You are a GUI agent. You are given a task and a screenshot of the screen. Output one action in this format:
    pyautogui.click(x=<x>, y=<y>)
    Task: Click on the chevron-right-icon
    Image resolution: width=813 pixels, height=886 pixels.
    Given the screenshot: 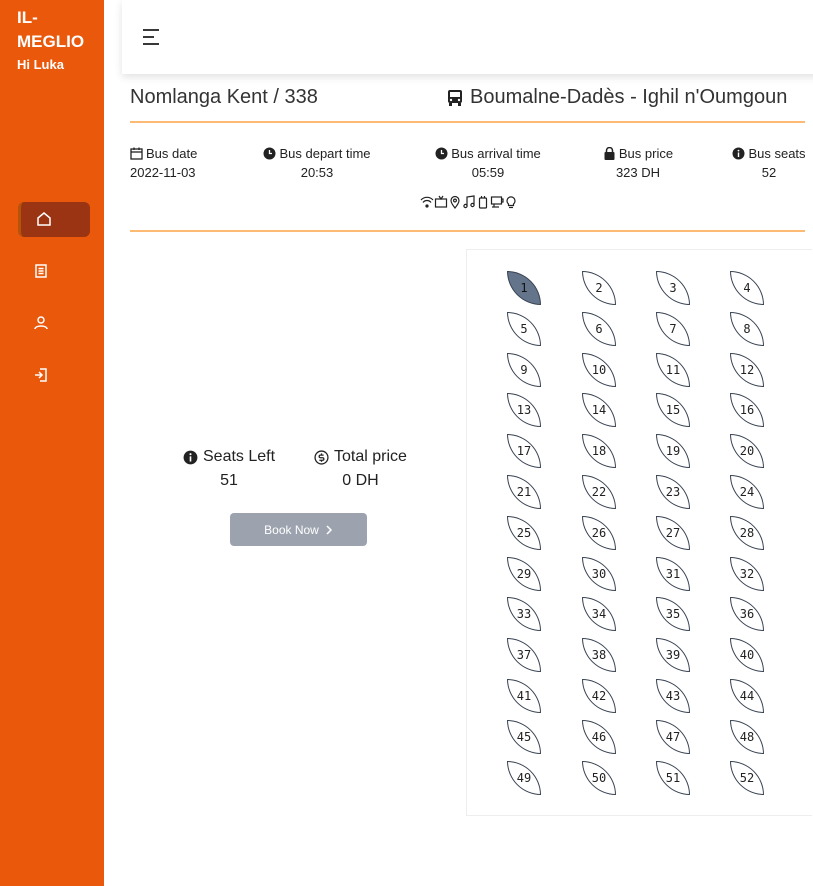 What is the action you would take?
    pyautogui.click(x=329, y=529)
    